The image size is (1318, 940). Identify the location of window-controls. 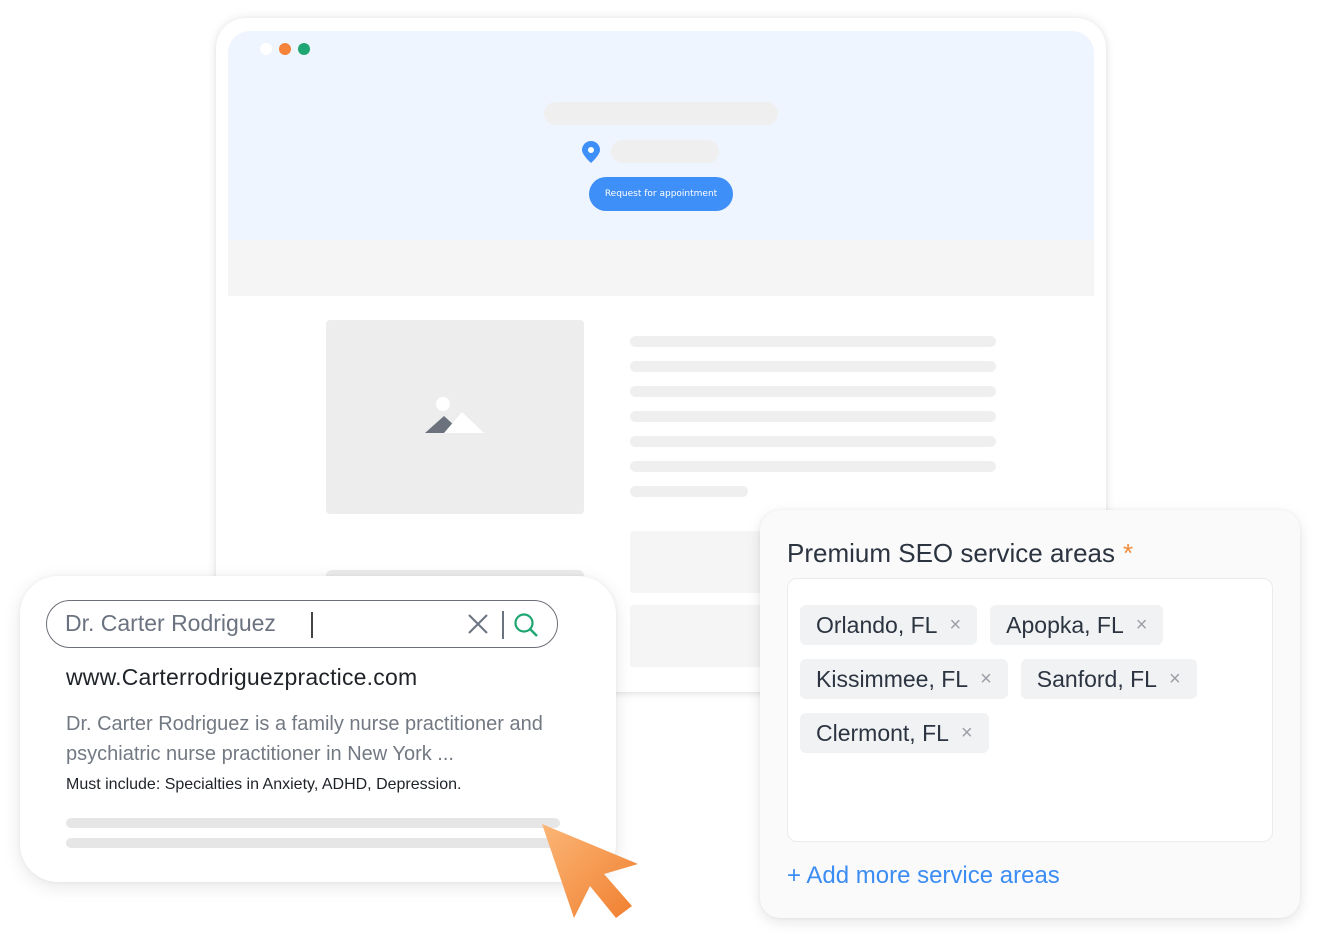
(285, 49).